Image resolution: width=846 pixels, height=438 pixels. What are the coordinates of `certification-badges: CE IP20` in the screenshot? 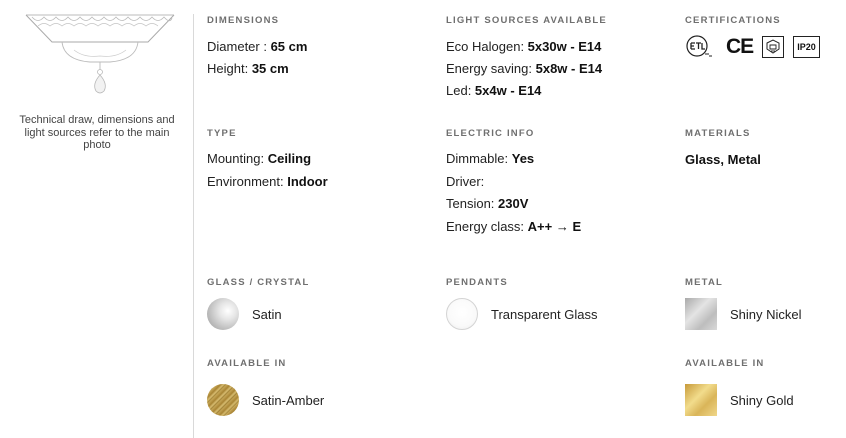 It's located at (752, 47).